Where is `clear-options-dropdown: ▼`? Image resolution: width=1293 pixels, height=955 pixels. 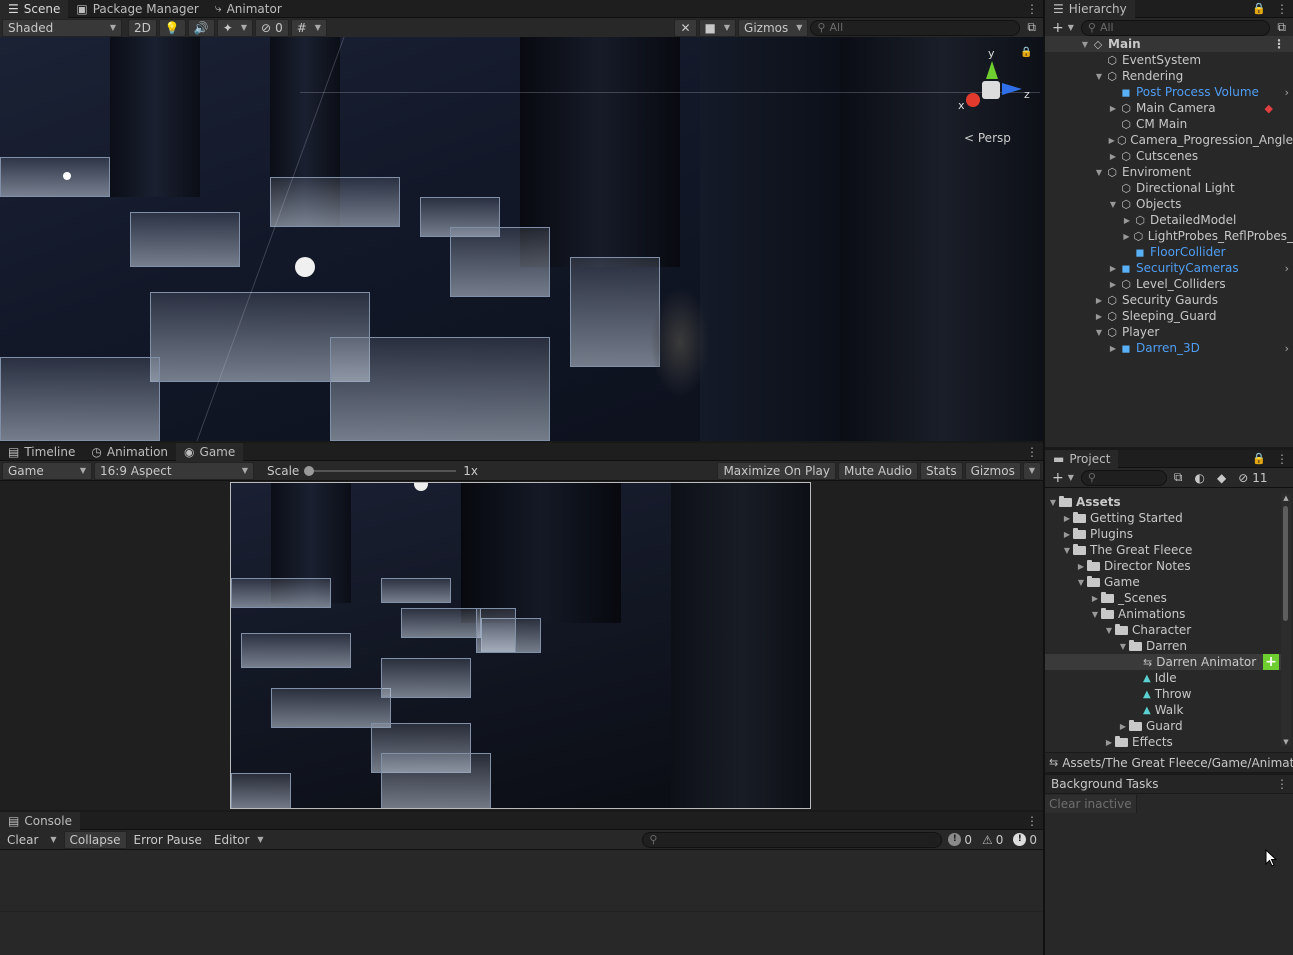 clear-options-dropdown: ▼ is located at coordinates (53, 840).